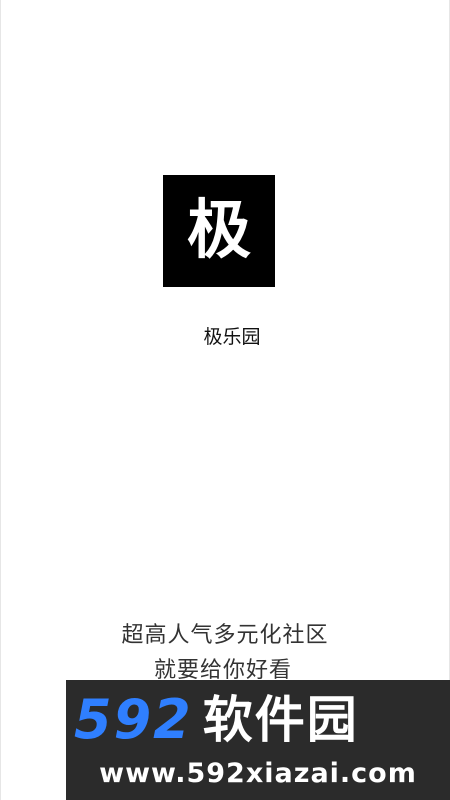  What do you see at coordinates (133, 719) in the screenshot?
I see `watermark-brand-number: 592` at bounding box center [133, 719].